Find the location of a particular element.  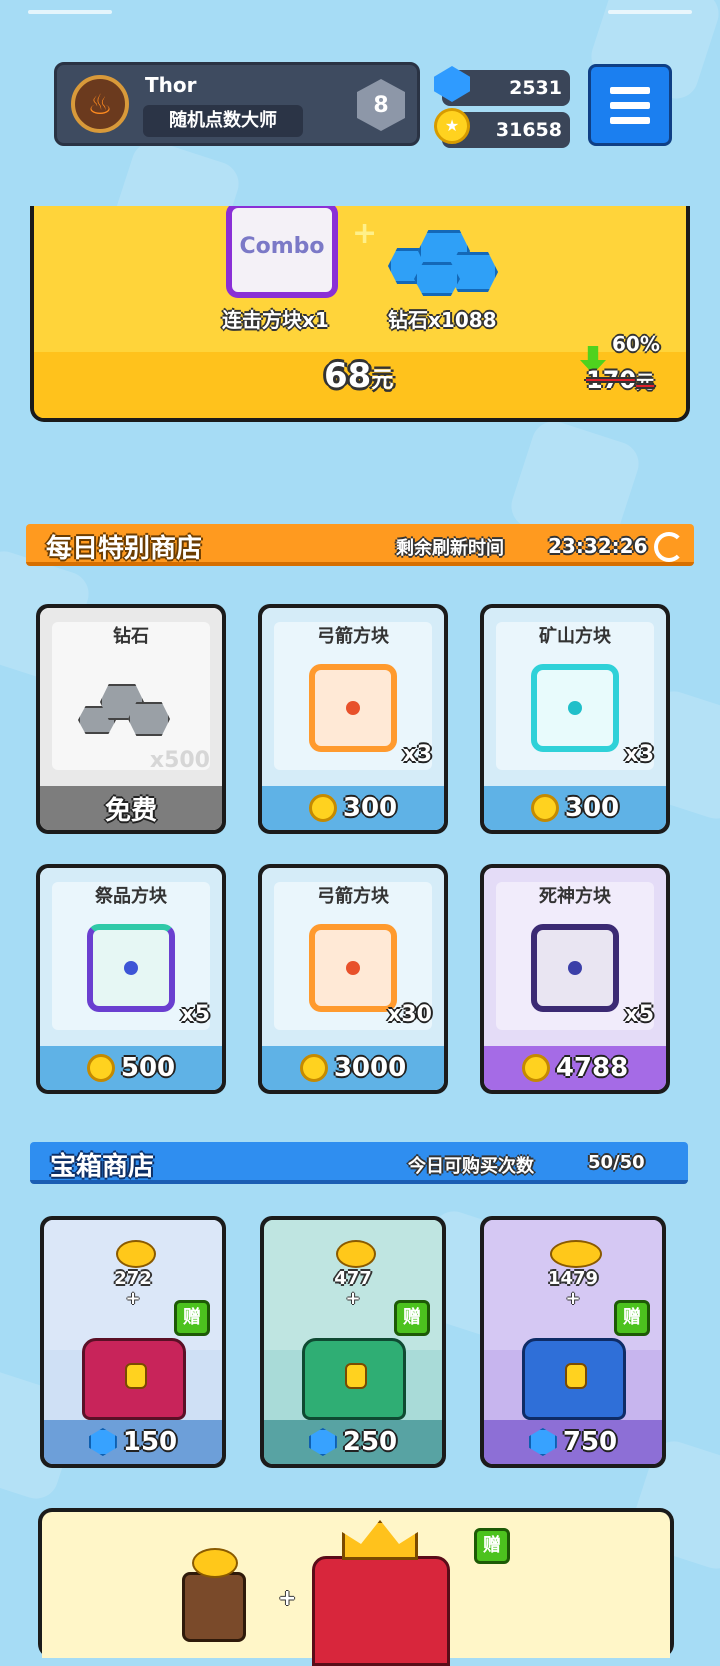

original-price: 170元 is located at coordinates (620, 380).